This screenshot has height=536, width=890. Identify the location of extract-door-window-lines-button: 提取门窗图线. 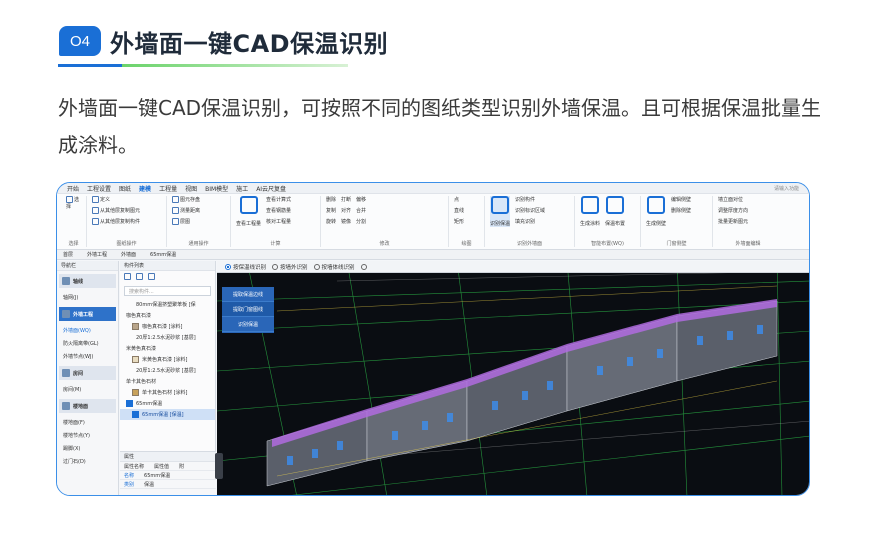
(248, 309).